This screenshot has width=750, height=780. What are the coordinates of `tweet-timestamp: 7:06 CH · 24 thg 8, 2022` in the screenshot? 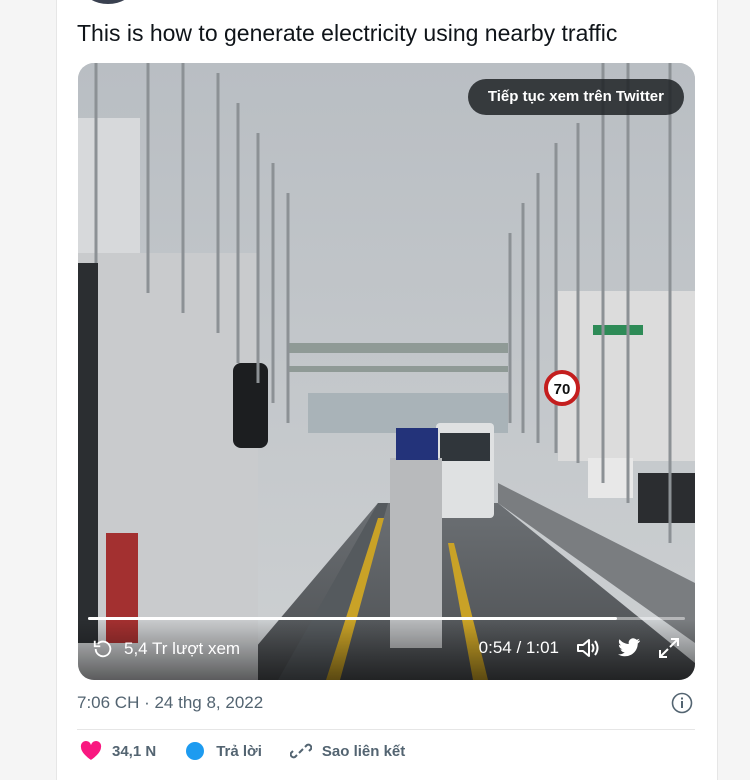 It's located at (170, 703).